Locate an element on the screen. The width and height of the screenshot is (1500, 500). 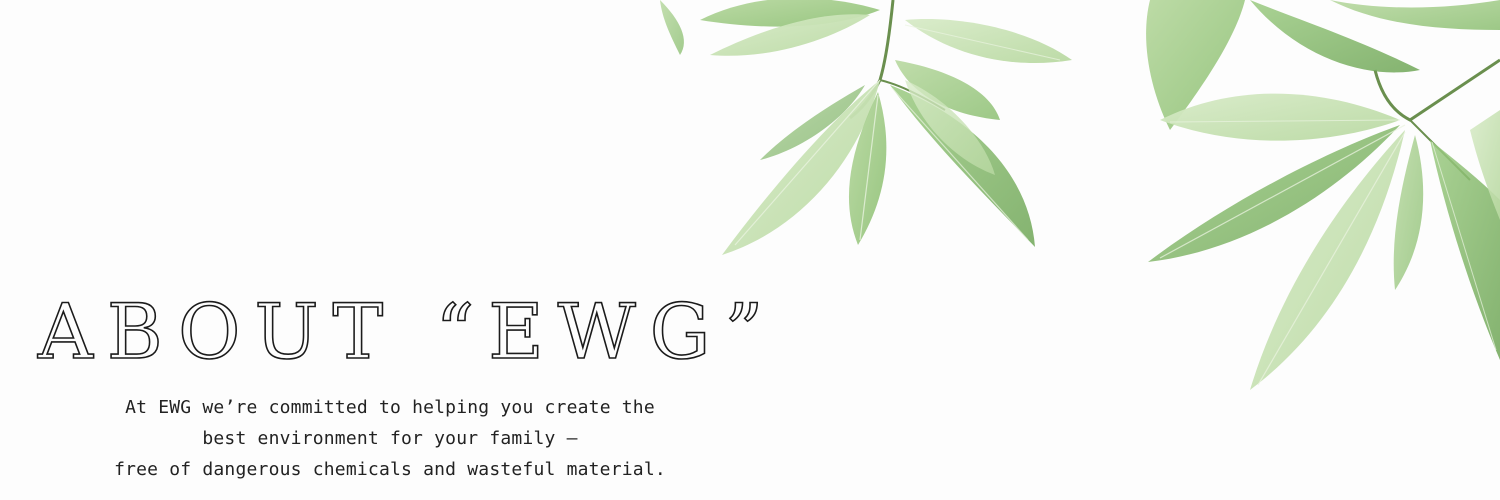
tagline-line-2: best environment for your family — is located at coordinates (390, 438).